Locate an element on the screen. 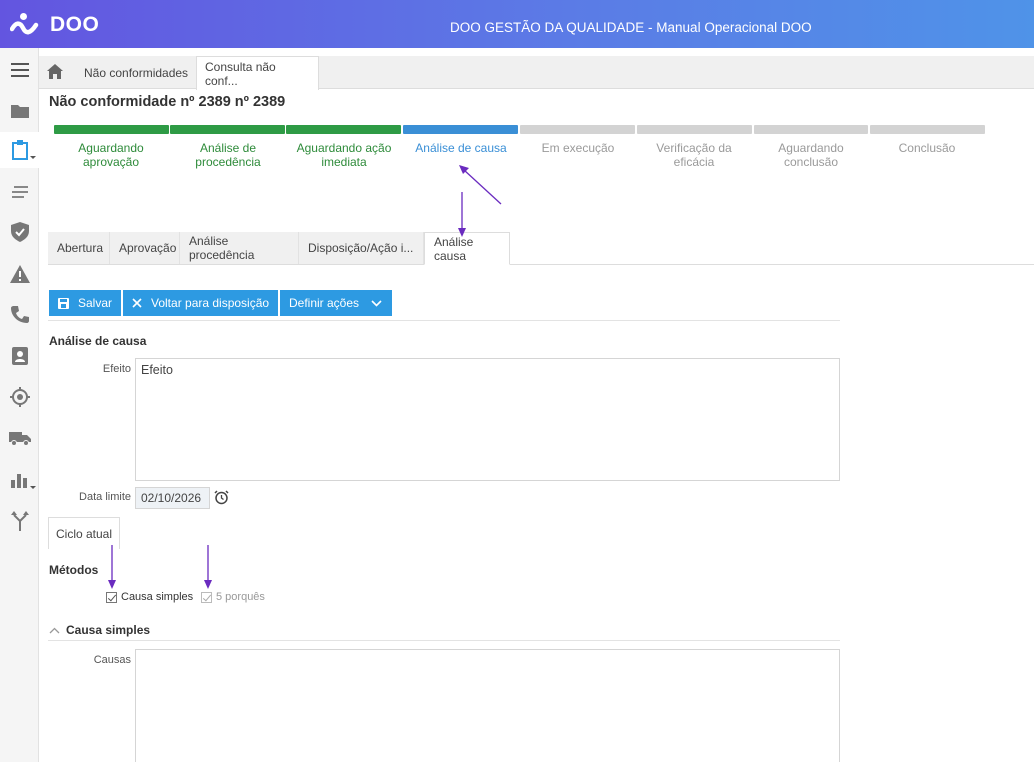 The width and height of the screenshot is (1034, 762). doo-logo: DOO is located at coordinates (54, 25).